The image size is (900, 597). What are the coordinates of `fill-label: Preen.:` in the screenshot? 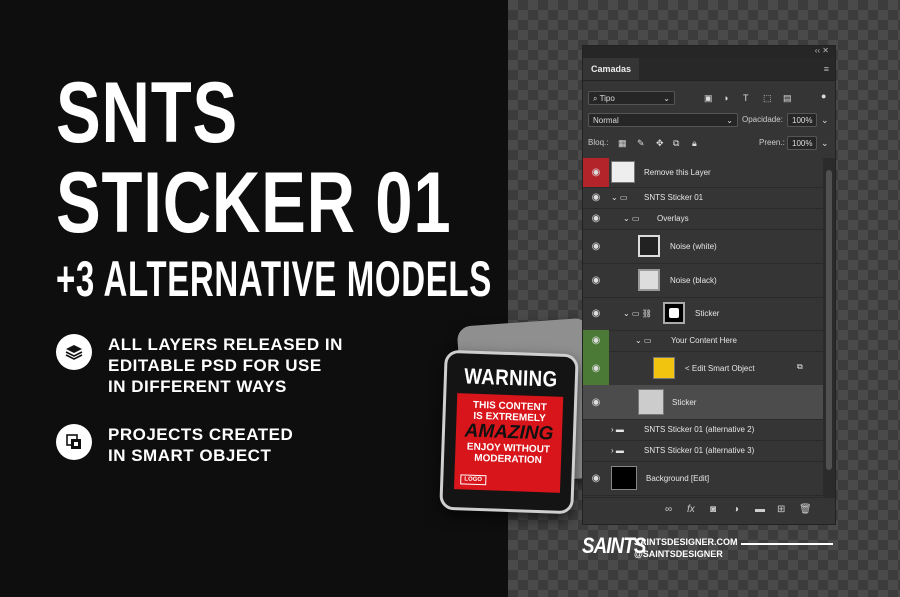 It's located at (772, 142).